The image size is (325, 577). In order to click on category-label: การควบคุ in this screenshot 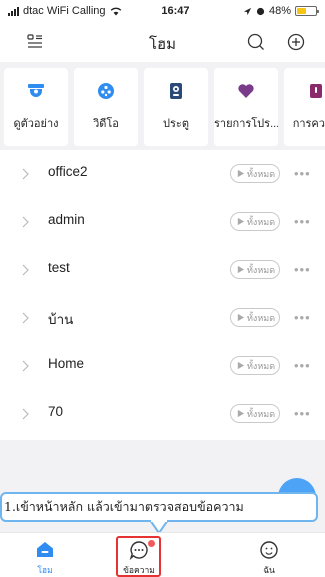, I will do `click(308, 124)`.